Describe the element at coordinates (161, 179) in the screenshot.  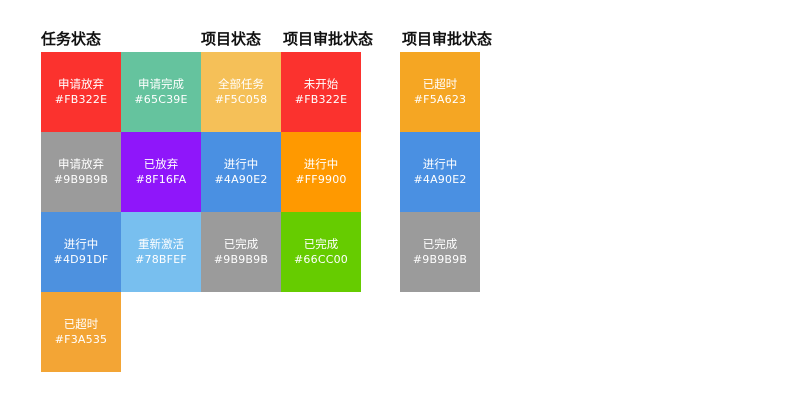
I see `swatch-hex: #8F16FA` at that location.